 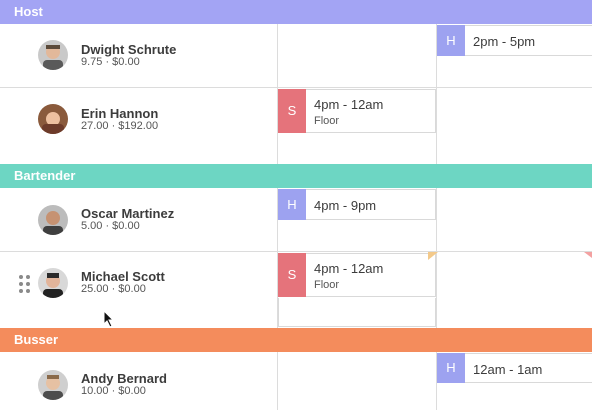 I want to click on group-header-busser: Busser, so click(x=296, y=340).